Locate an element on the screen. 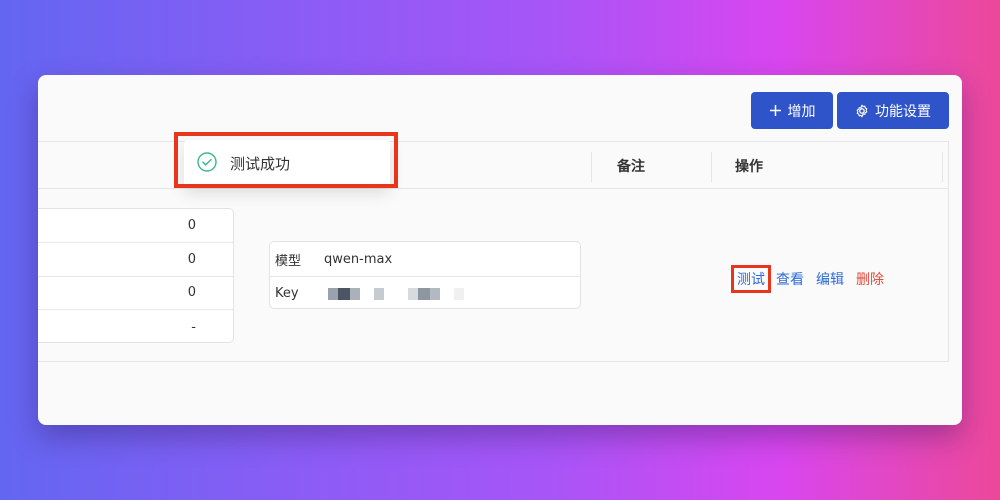 Image resolution: width=1000 pixels, height=500 pixels. model-value: qwen-max is located at coordinates (358, 259).